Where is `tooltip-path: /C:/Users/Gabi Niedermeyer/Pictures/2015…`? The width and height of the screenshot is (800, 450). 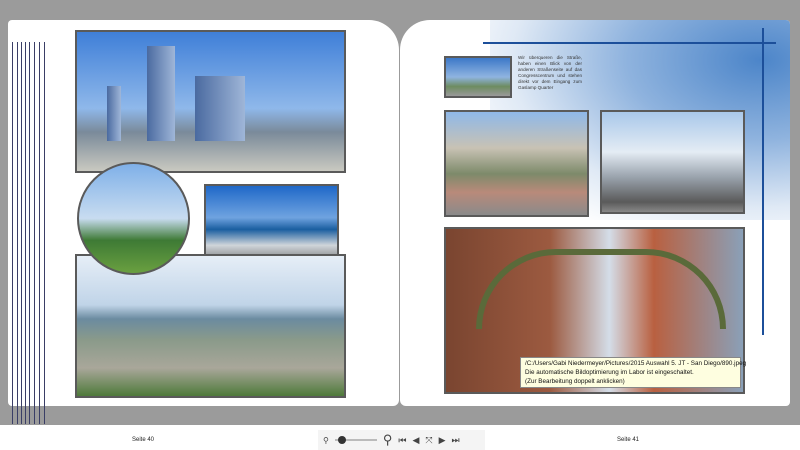 tooltip-path: /C:/Users/Gabi Niedermeyer/Pictures/2015… is located at coordinates (636, 363).